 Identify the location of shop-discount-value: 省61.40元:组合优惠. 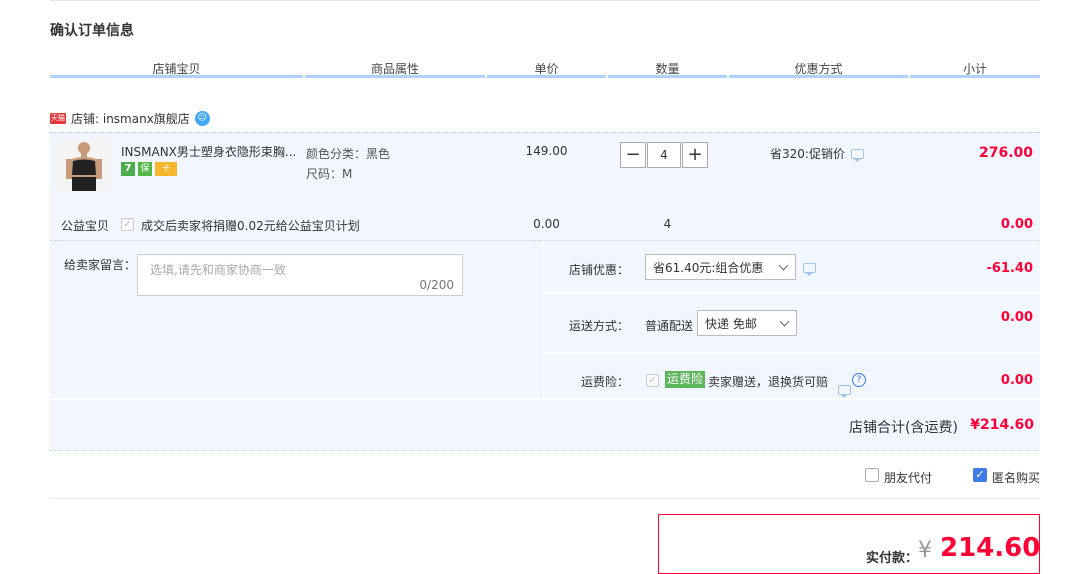
(708, 267).